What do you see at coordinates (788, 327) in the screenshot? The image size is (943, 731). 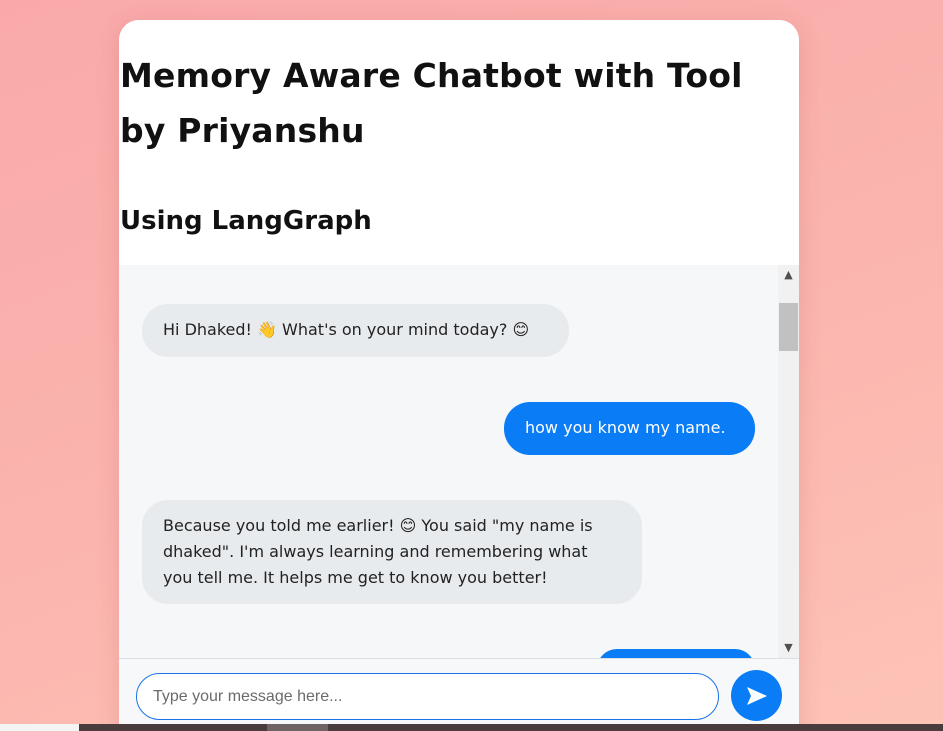 I see `scrollbar-thumb` at bounding box center [788, 327].